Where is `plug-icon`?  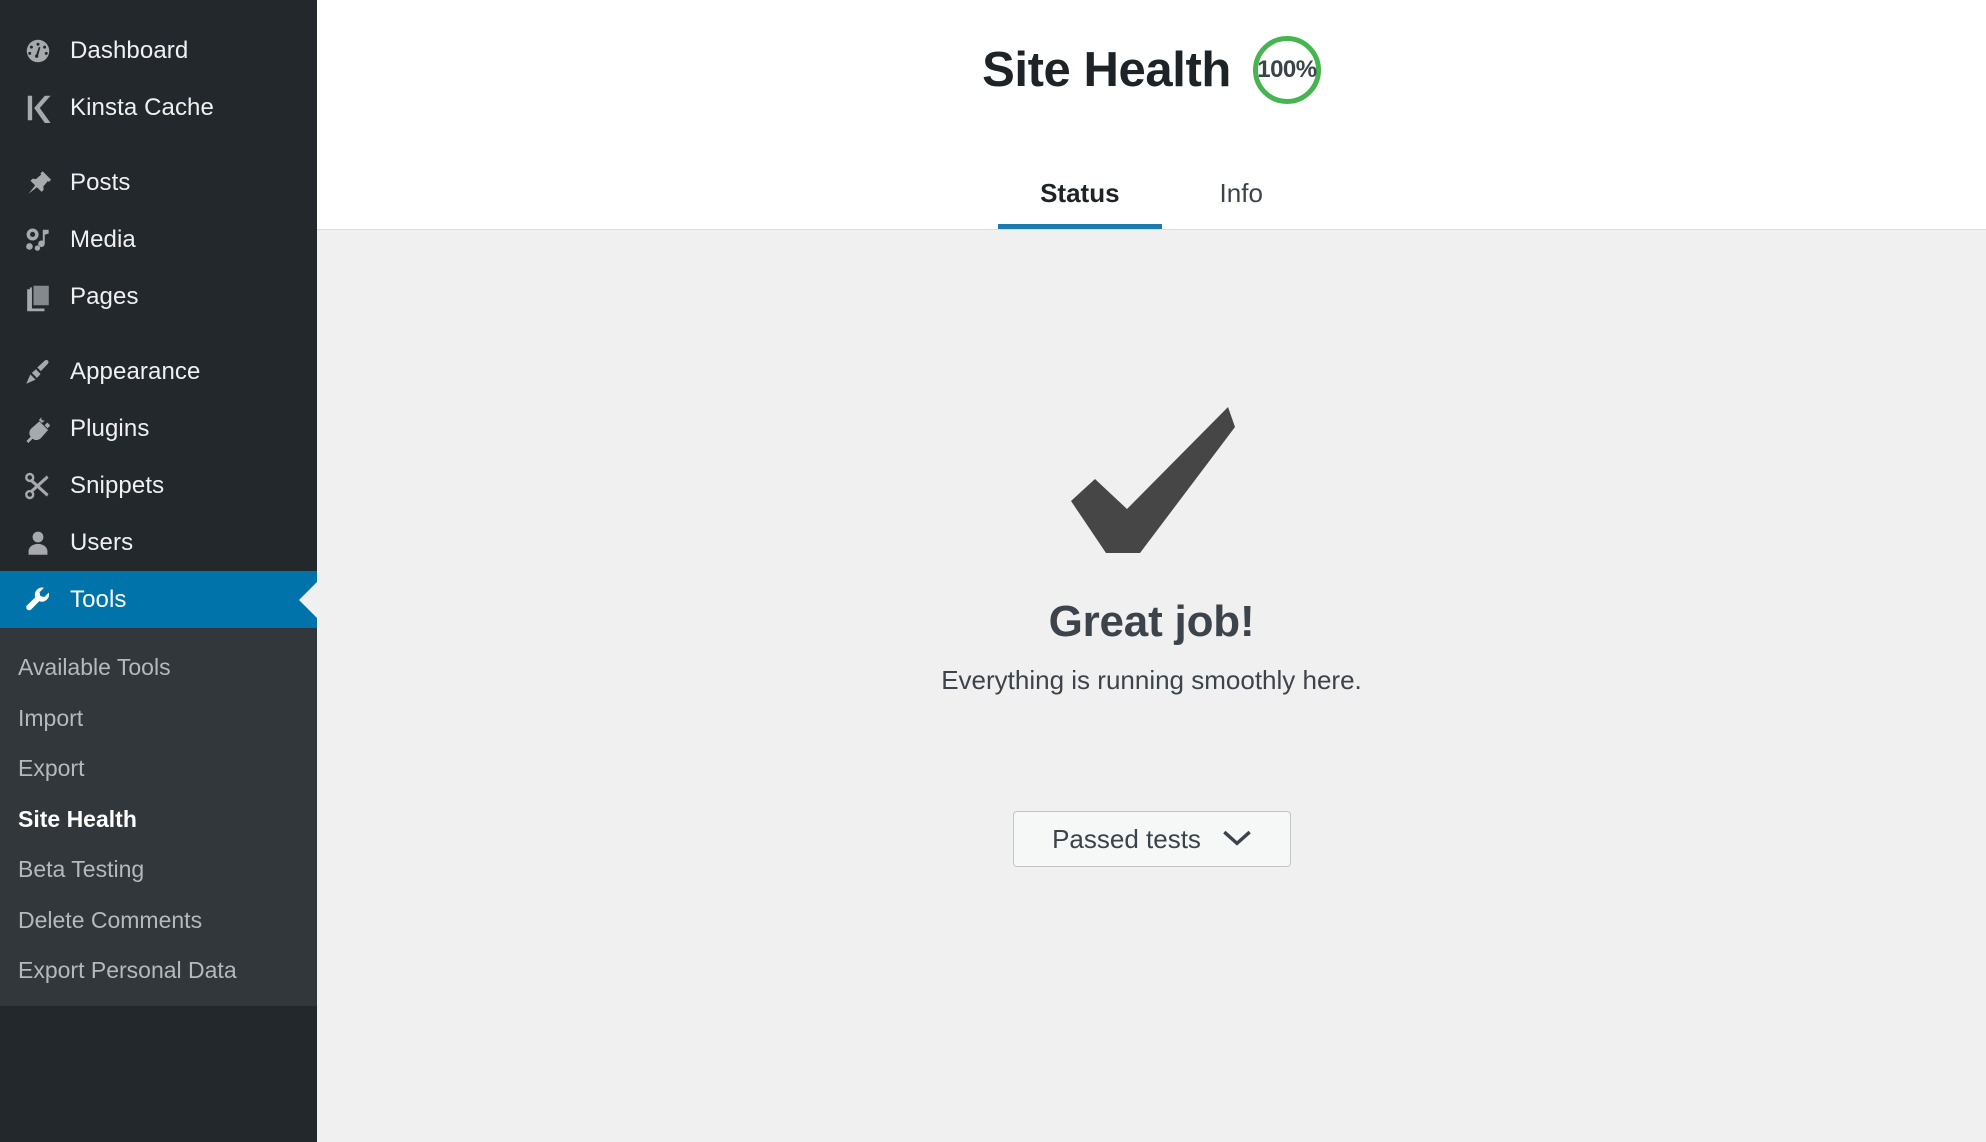
plug-icon is located at coordinates (38, 429).